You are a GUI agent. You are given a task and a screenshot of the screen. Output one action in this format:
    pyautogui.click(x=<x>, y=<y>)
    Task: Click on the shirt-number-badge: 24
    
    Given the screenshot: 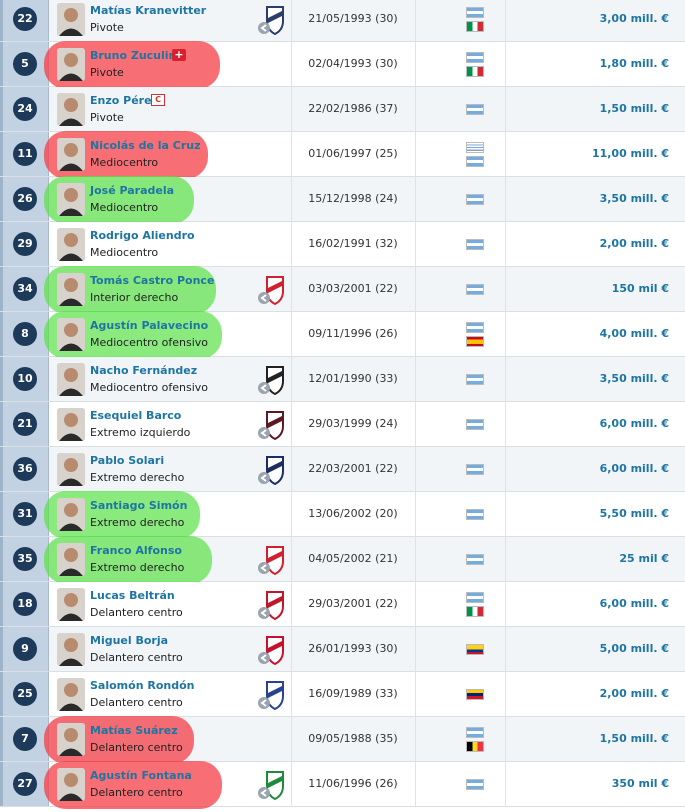 What is the action you would take?
    pyautogui.click(x=25, y=109)
    